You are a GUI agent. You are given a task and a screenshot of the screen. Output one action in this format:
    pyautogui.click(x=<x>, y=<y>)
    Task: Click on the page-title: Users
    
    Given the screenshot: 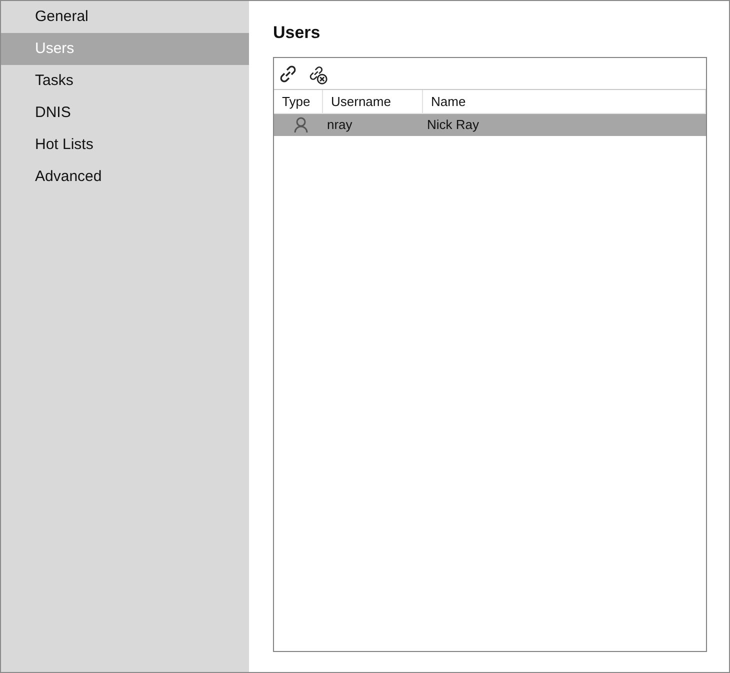 What is the action you would take?
    pyautogui.click(x=297, y=33)
    